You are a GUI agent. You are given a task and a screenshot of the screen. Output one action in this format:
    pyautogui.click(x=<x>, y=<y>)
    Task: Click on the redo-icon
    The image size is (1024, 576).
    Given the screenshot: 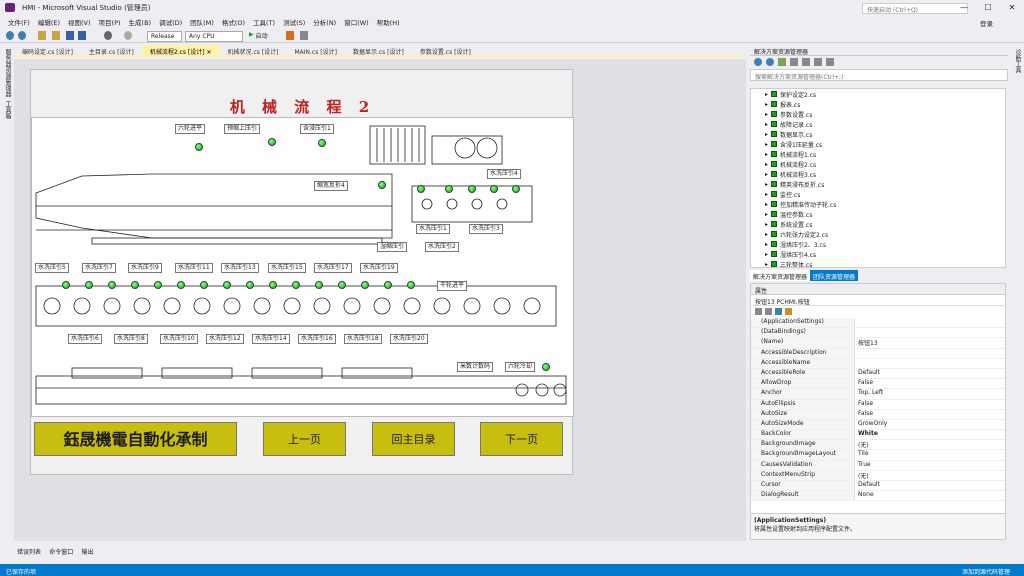 What is the action you would take?
    pyautogui.click(x=128, y=35)
    